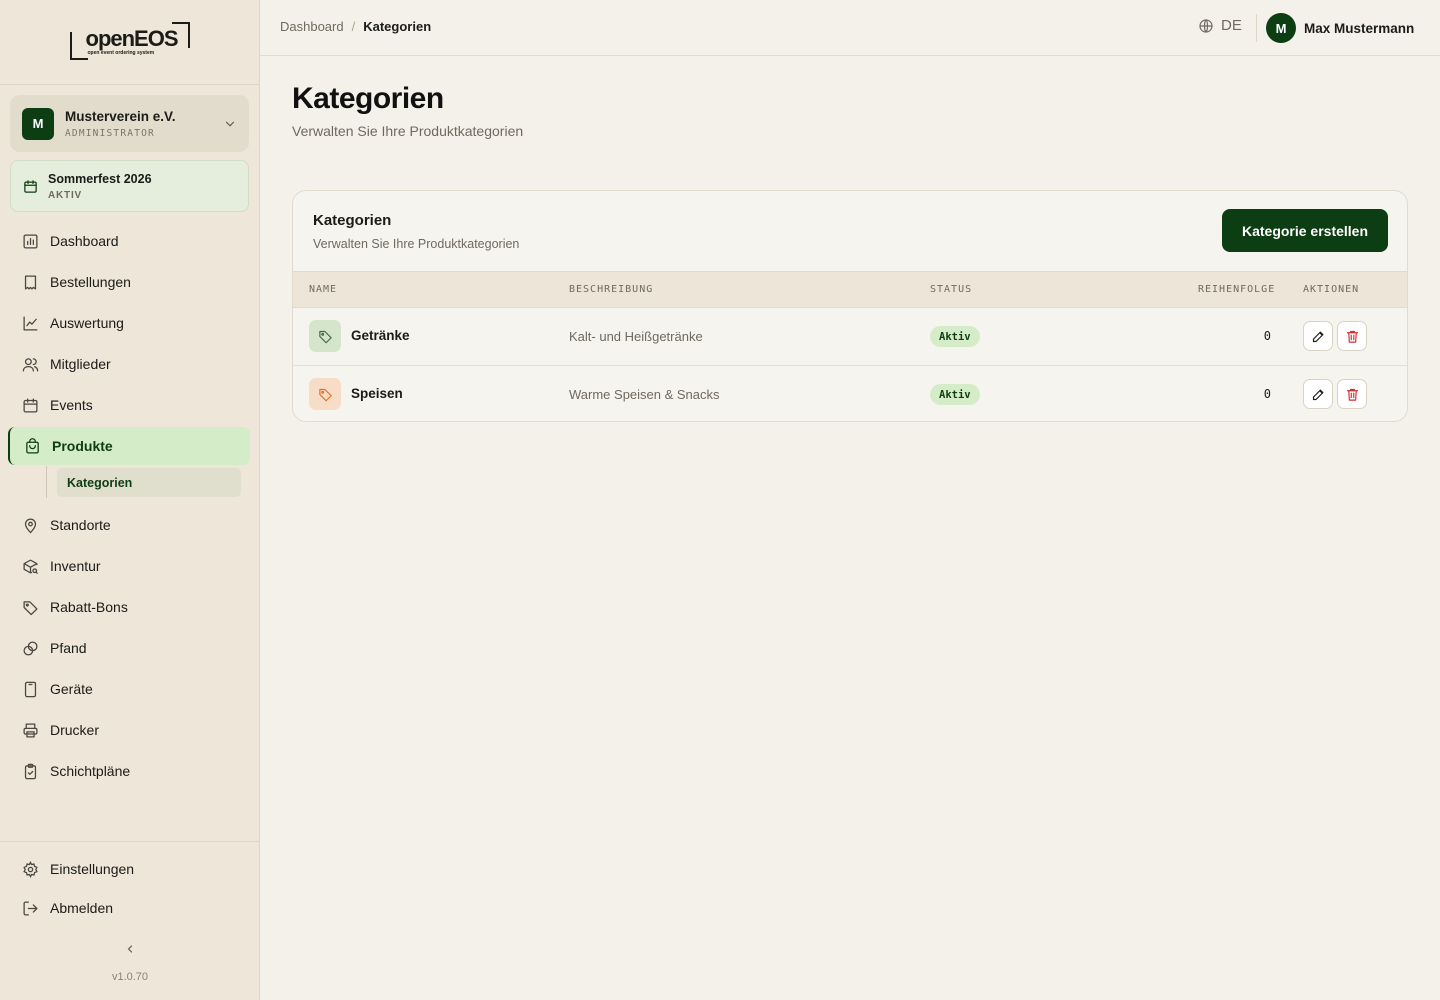 The height and width of the screenshot is (1000, 1440). Describe the element at coordinates (110, 133) in the screenshot. I see `org-role: ADMINISTRATOR` at that location.